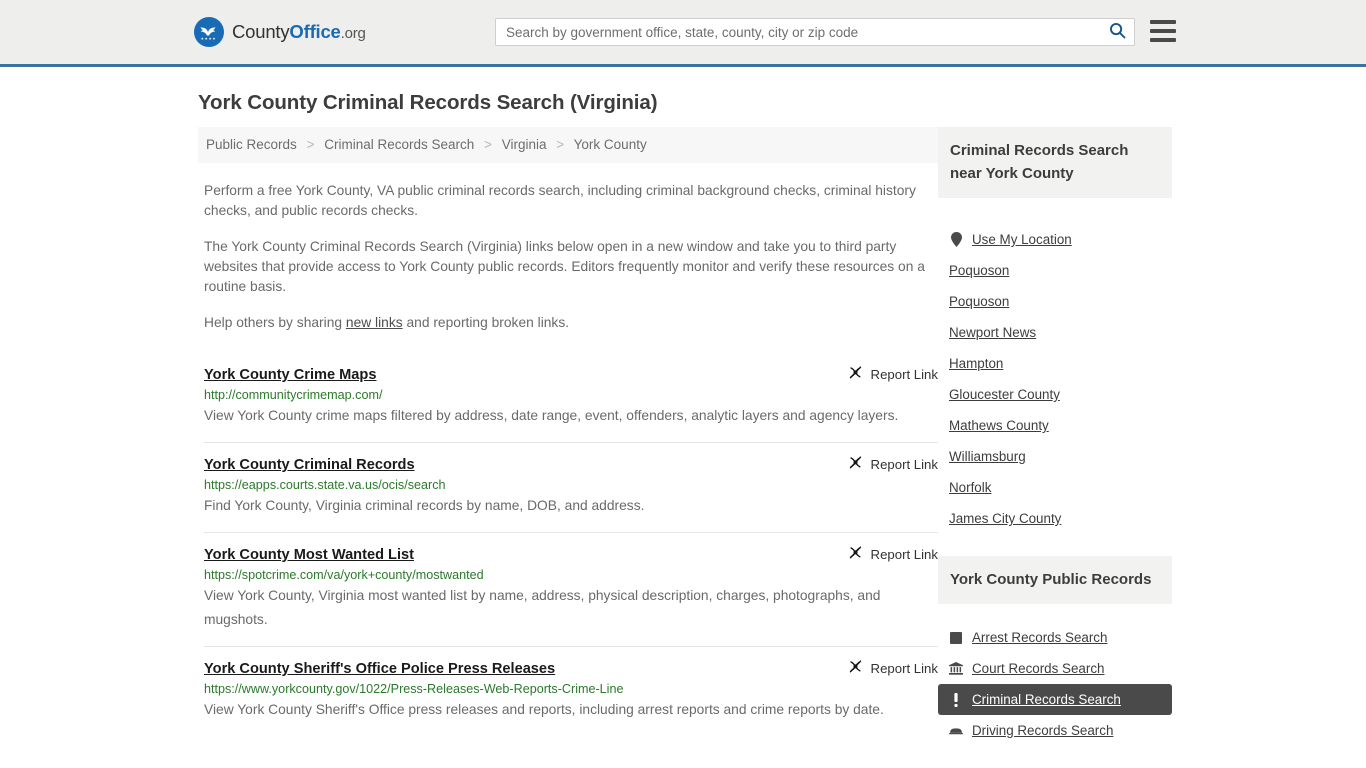  Describe the element at coordinates (309, 465) in the screenshot. I see `resource-title-link: York County Criminal Records` at that location.